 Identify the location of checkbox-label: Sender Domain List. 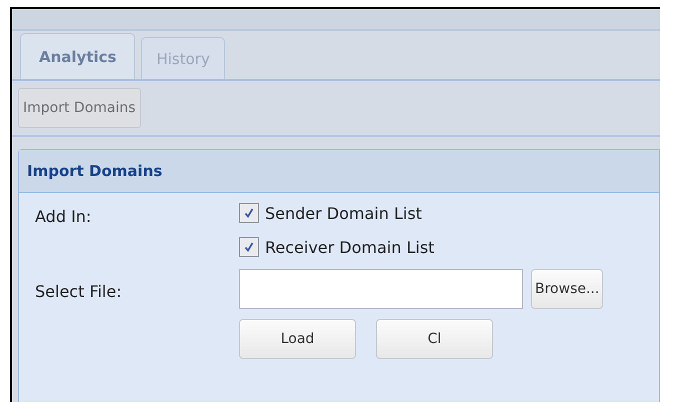
(343, 213).